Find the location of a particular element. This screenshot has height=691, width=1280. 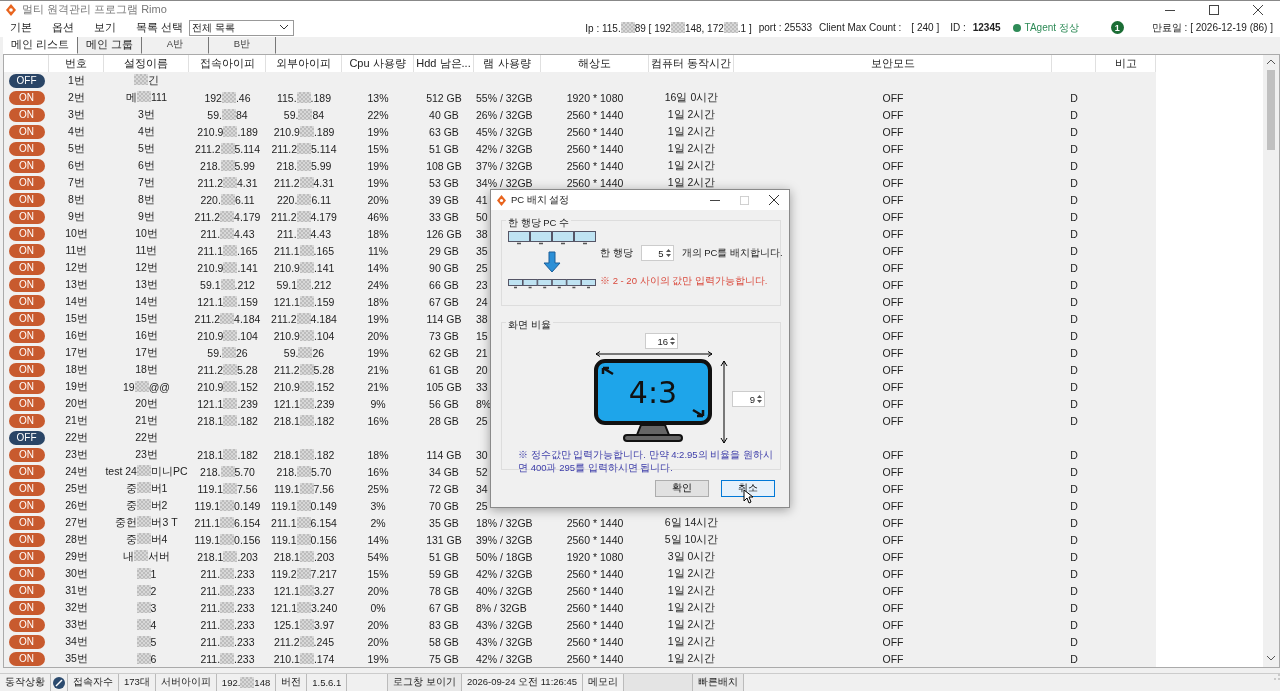

menu-item: 옵션 is located at coordinates (63, 27).